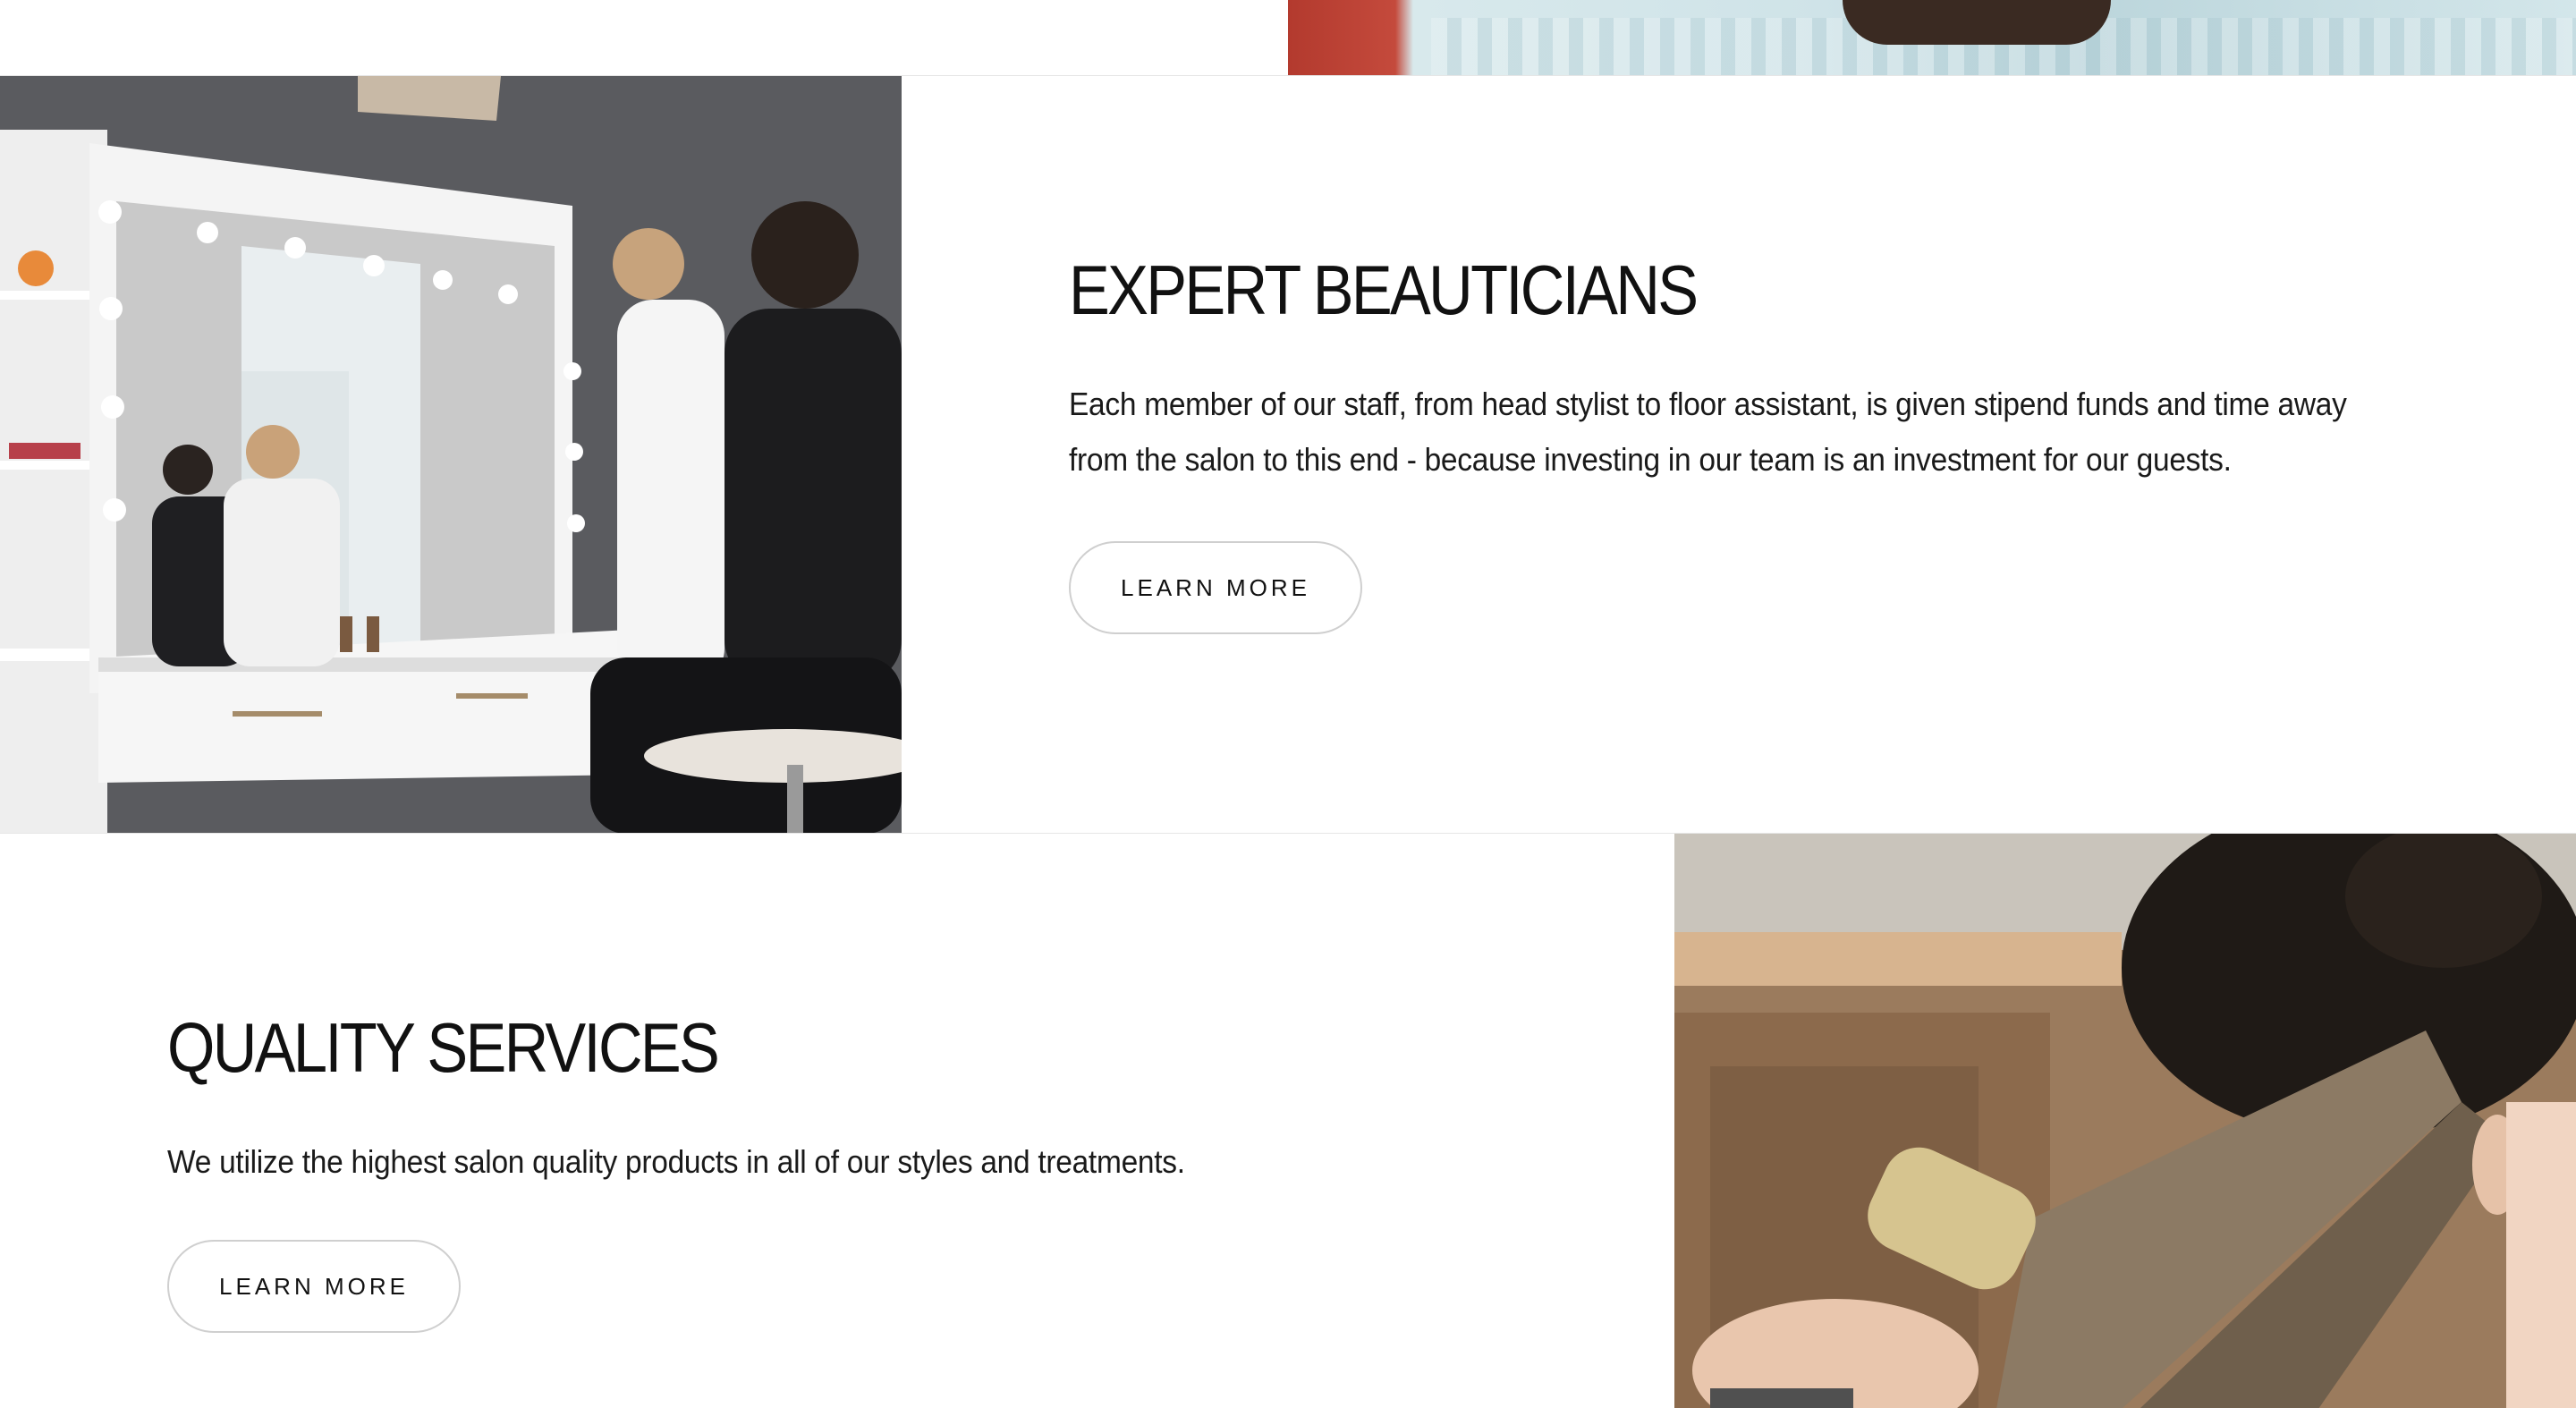  I want to click on section-title: EXPERT BEAUTICIANS, so click(1384, 289).